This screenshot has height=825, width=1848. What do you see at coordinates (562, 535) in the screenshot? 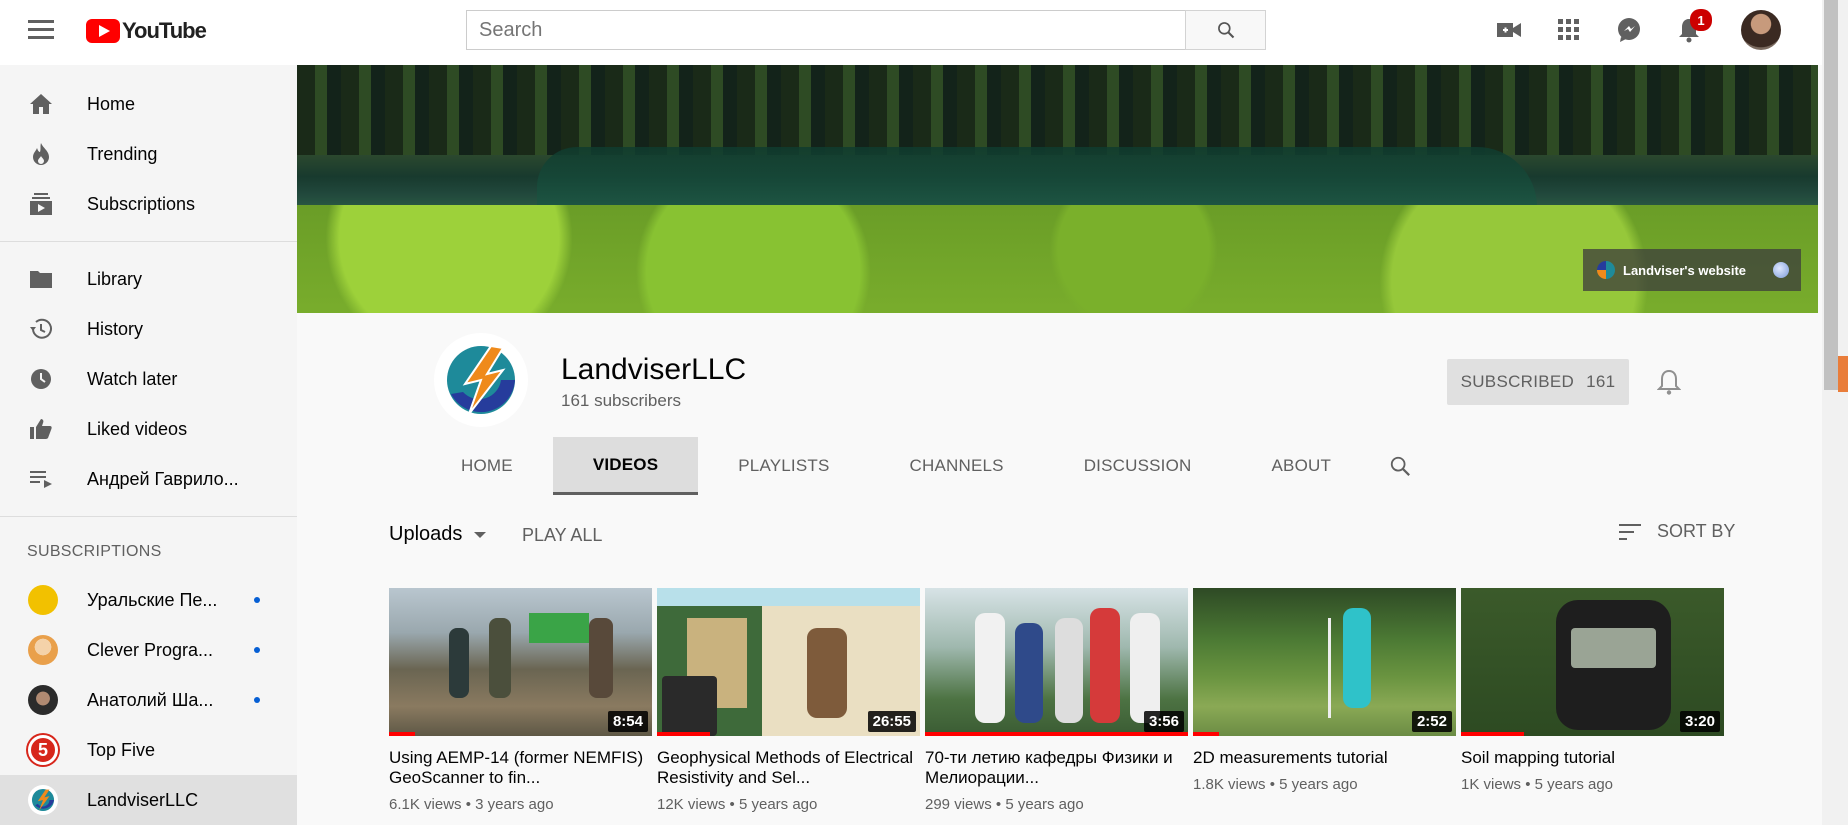
I see `play-all-button: PLAY ALL` at bounding box center [562, 535].